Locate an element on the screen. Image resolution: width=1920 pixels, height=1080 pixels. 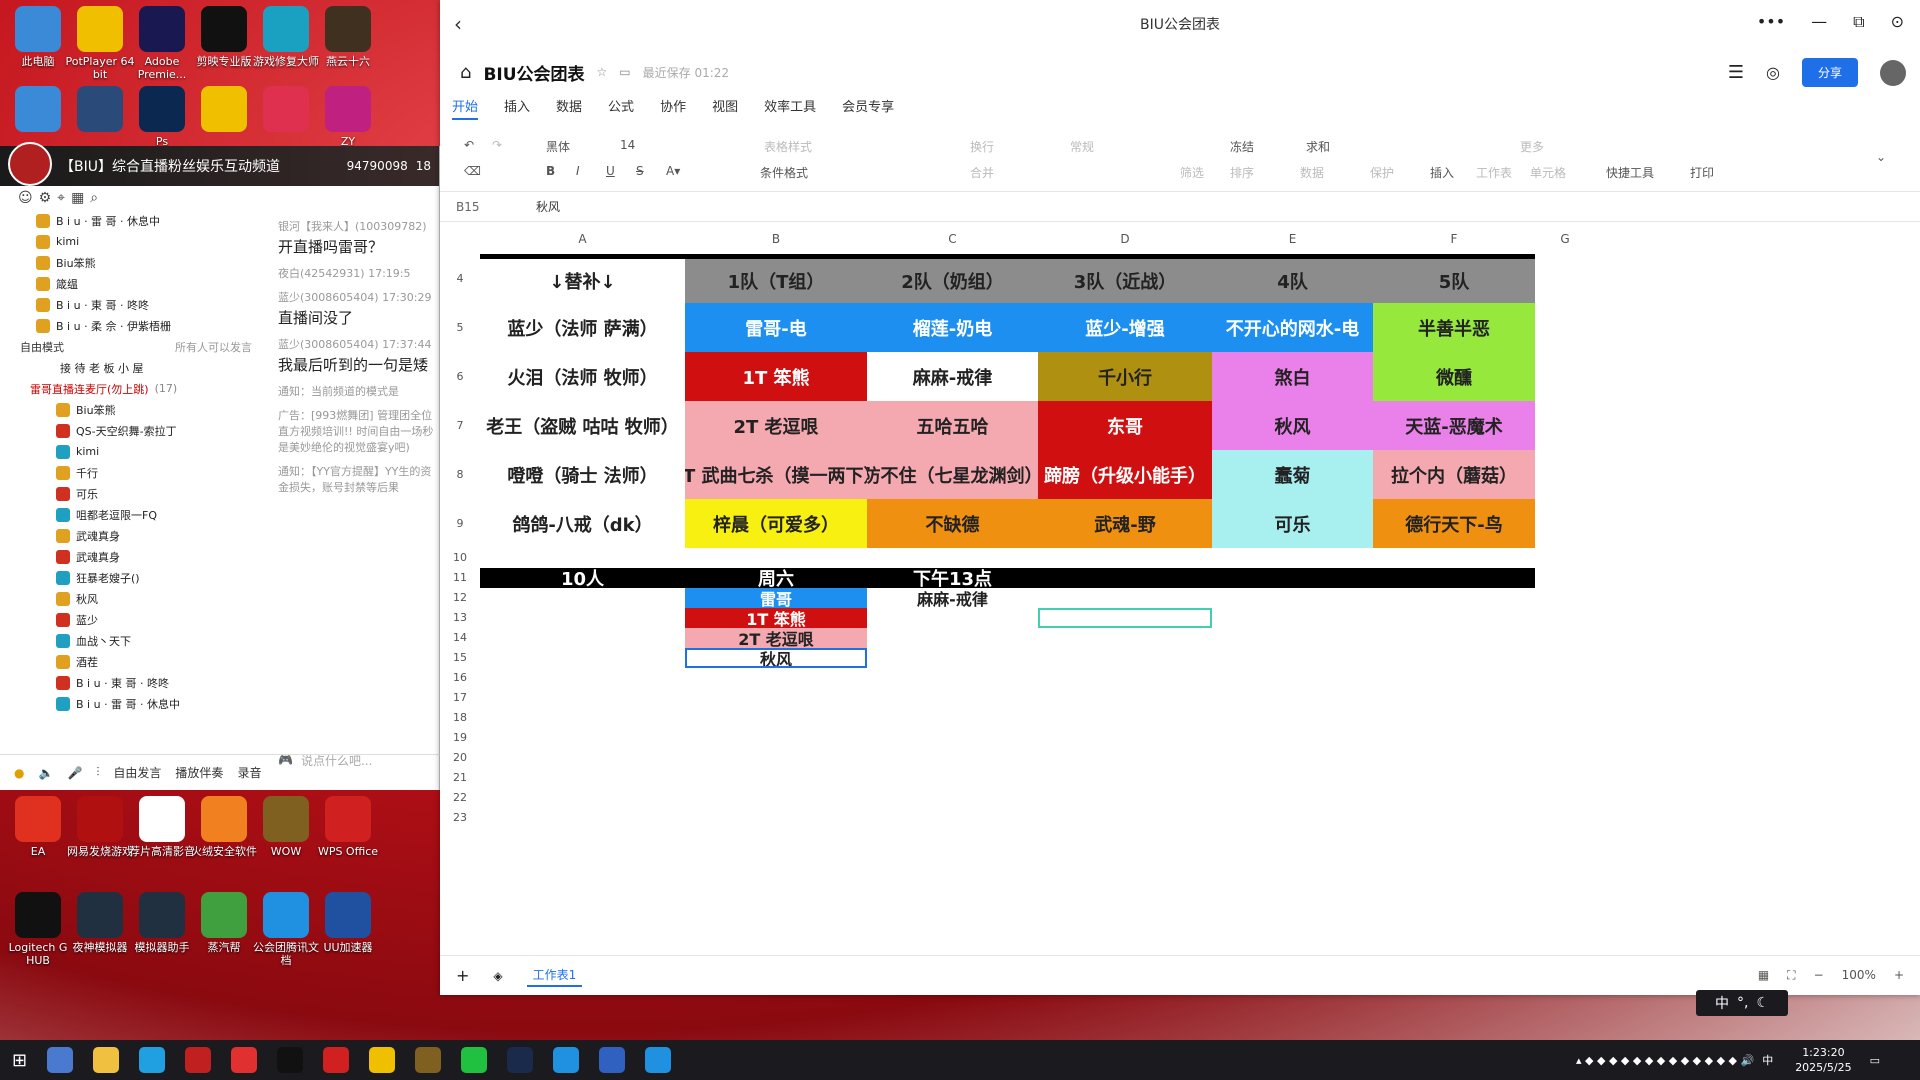
sheet-cell: 周六 is located at coordinates (776, 578).